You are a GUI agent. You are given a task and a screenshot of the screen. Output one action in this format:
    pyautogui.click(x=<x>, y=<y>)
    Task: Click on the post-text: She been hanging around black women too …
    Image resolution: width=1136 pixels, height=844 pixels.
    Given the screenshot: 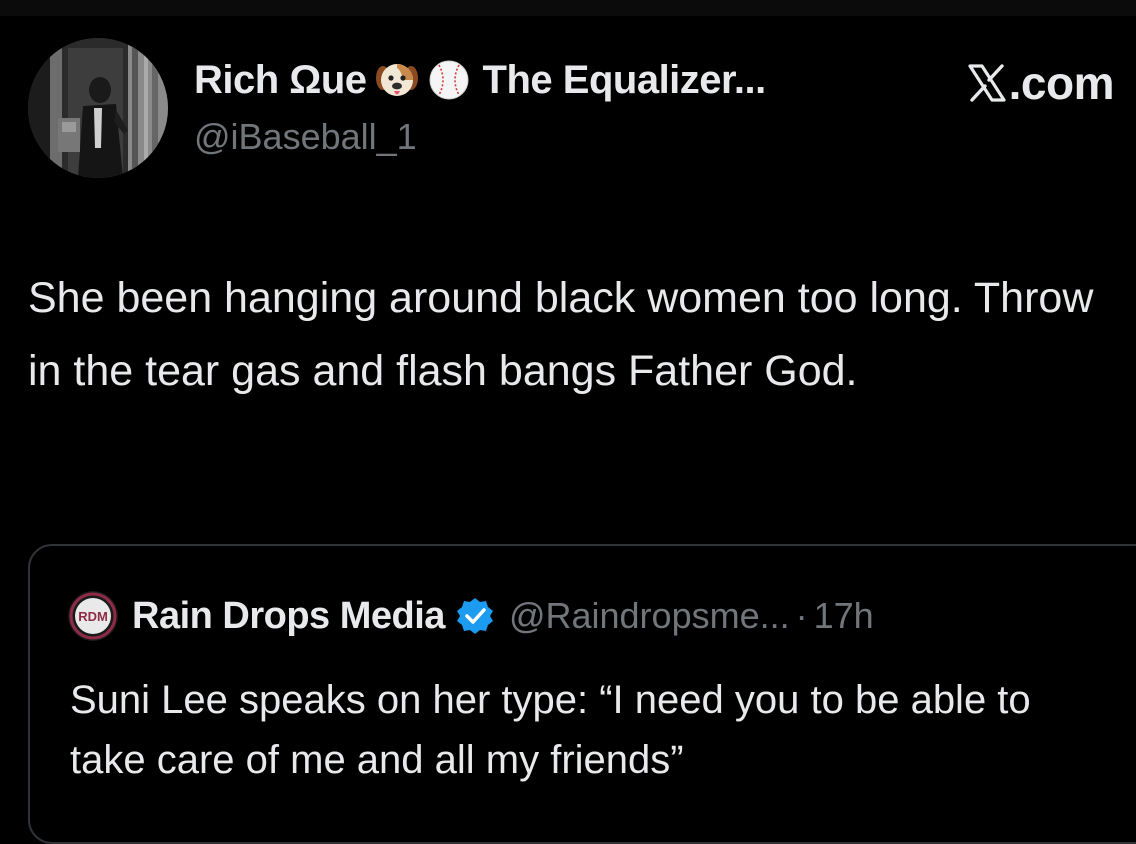 What is the action you would take?
    pyautogui.click(x=561, y=334)
    